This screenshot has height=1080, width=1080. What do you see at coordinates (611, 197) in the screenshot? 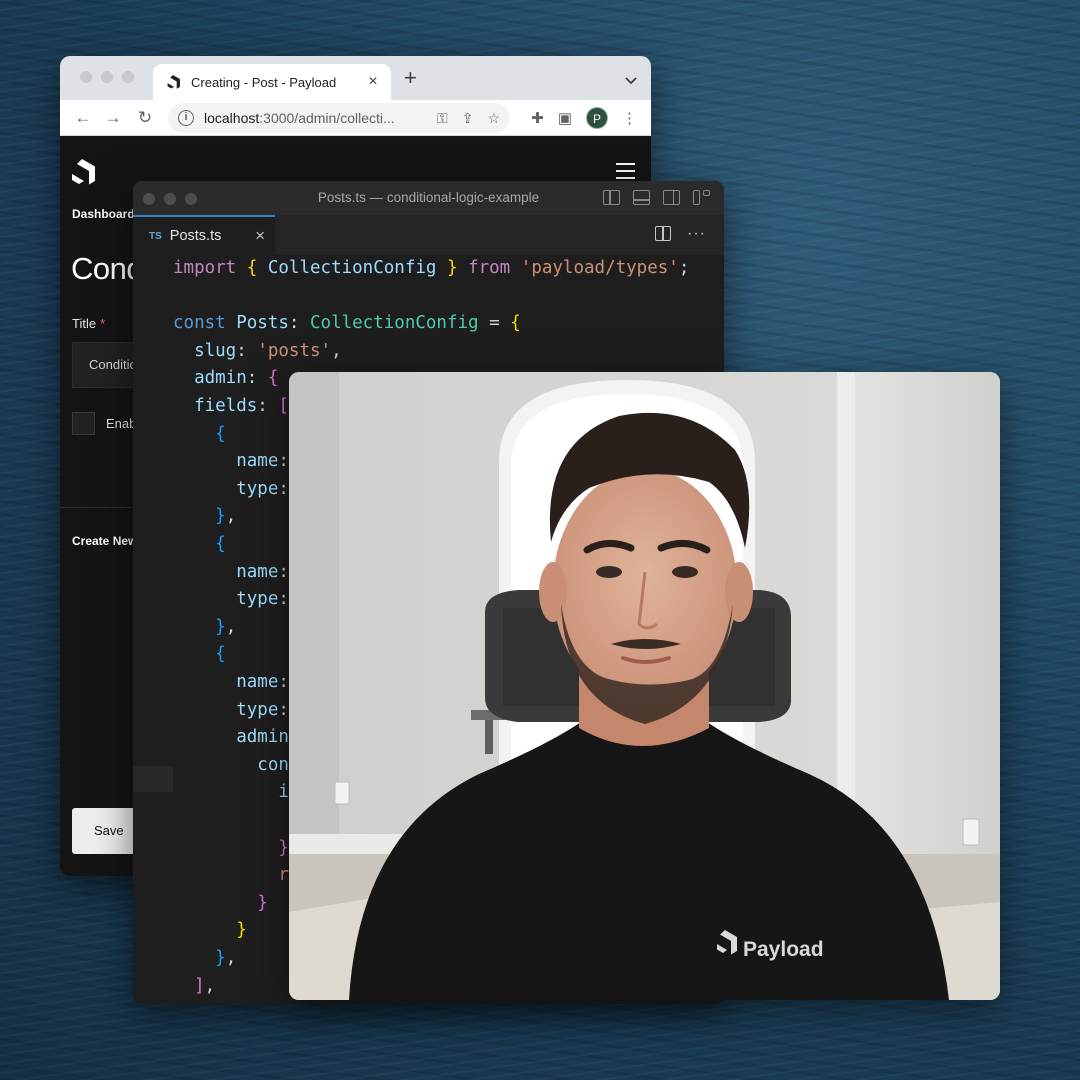
I see `toggle-primary-sidebar-icon` at bounding box center [611, 197].